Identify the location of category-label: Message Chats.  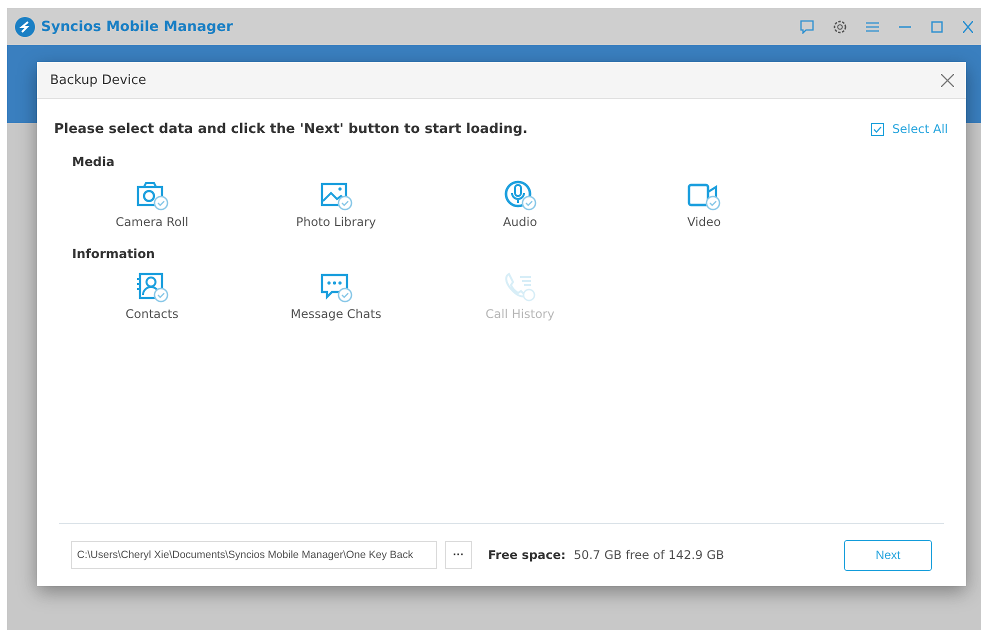
(336, 314).